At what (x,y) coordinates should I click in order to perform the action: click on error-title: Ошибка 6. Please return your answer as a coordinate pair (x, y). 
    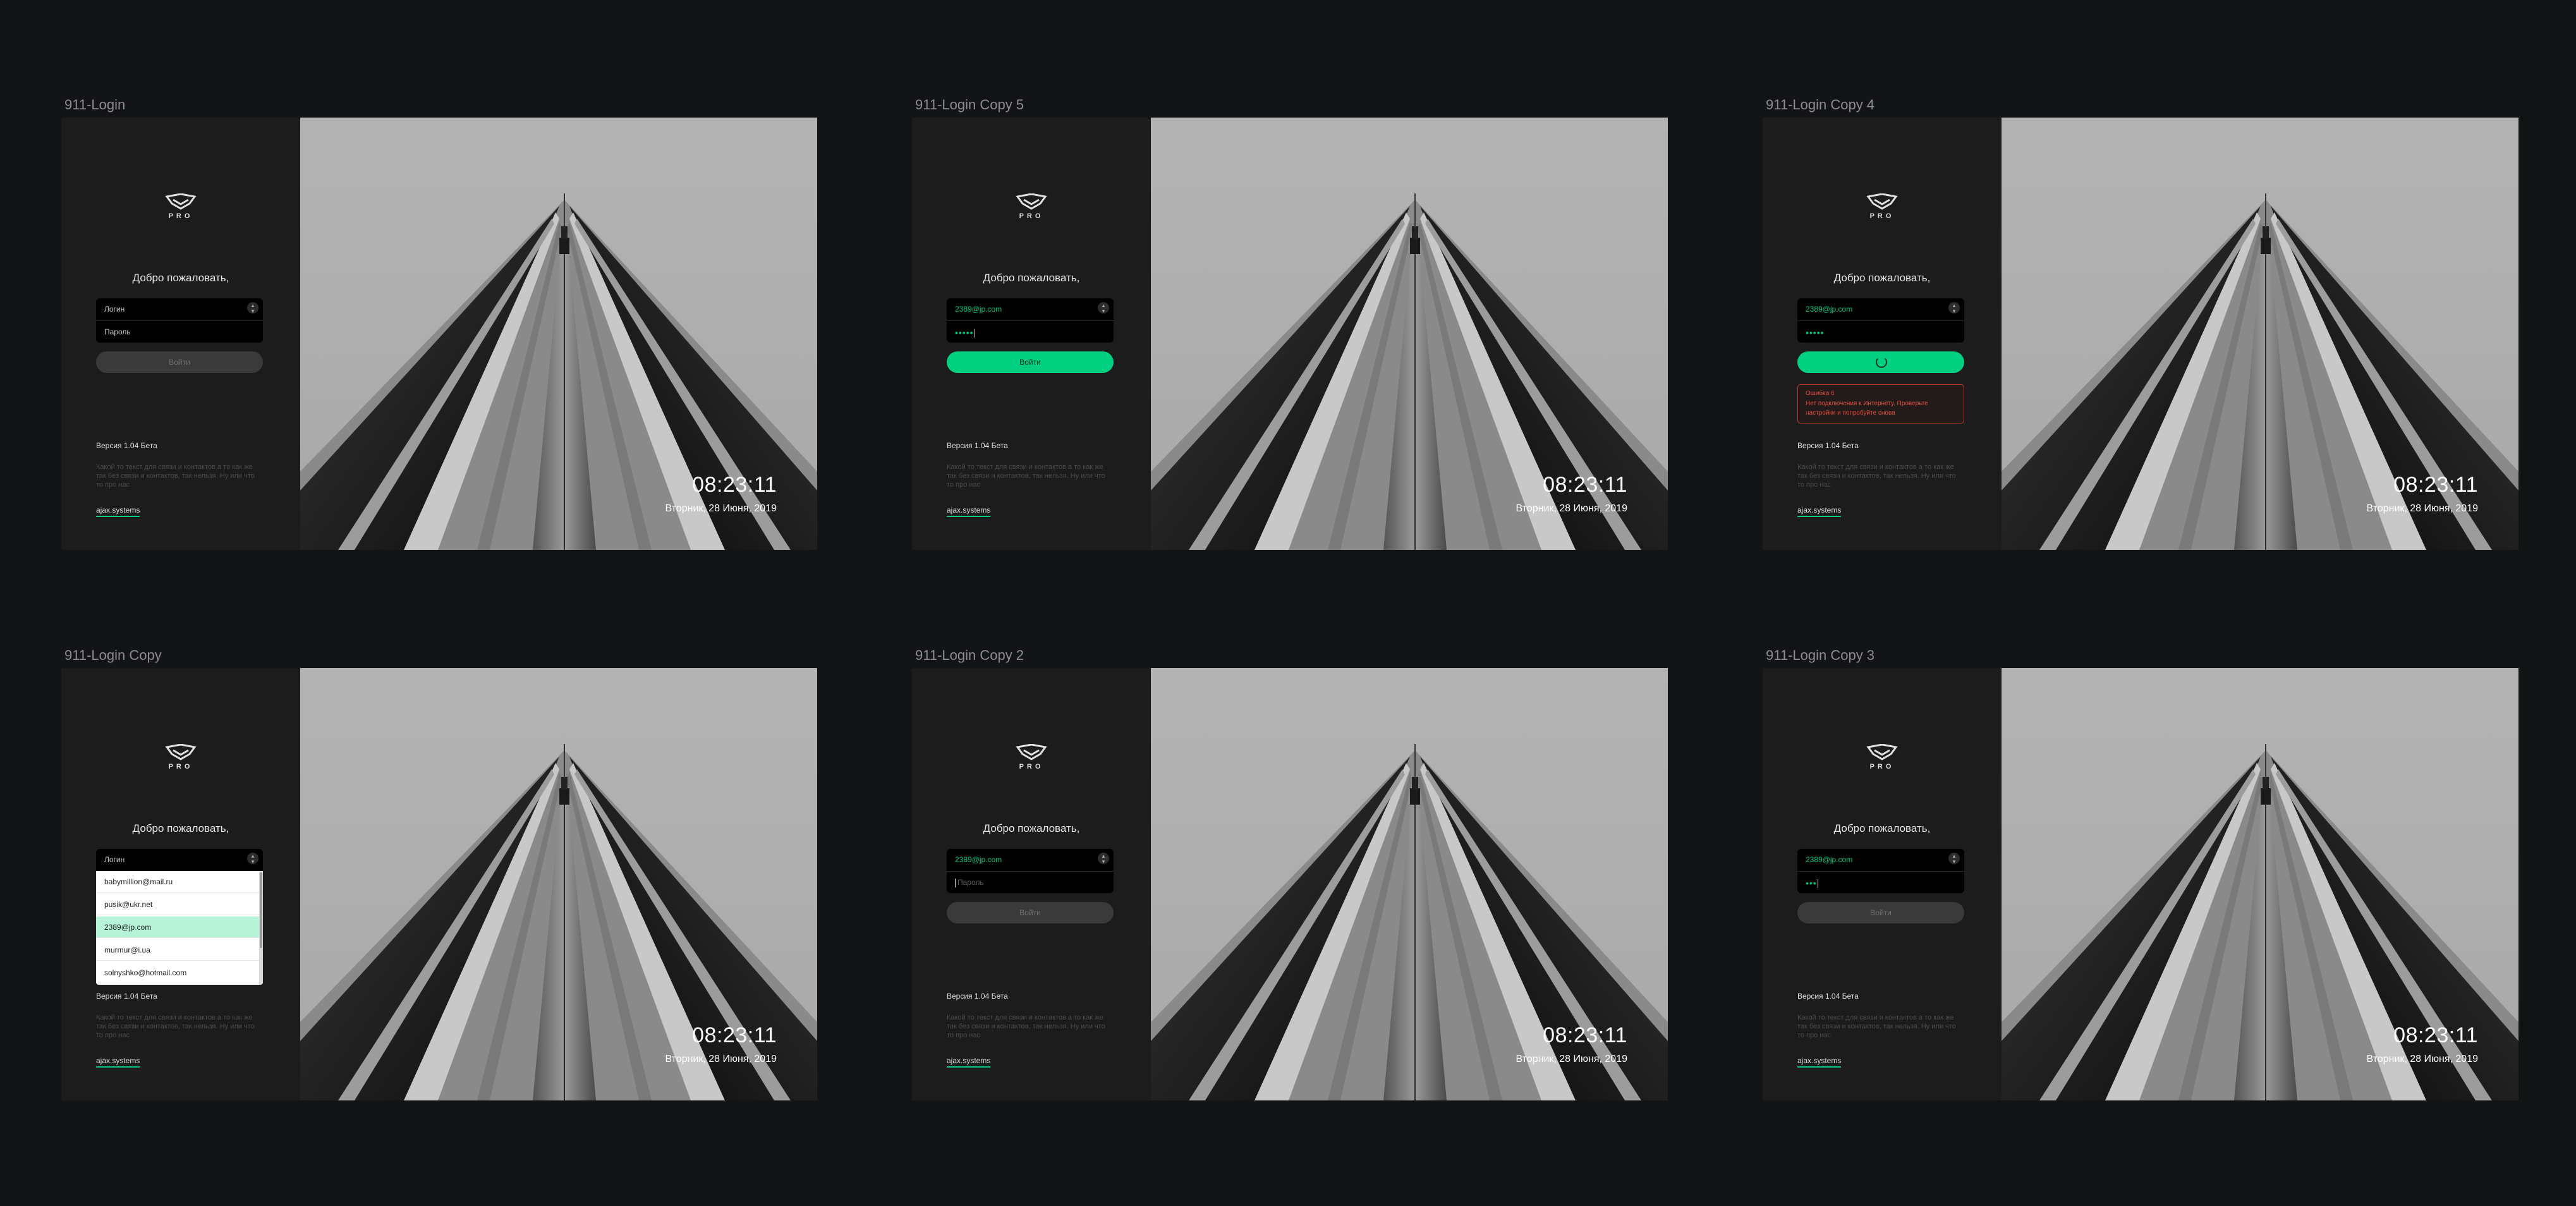
    Looking at the image, I should click on (1820, 393).